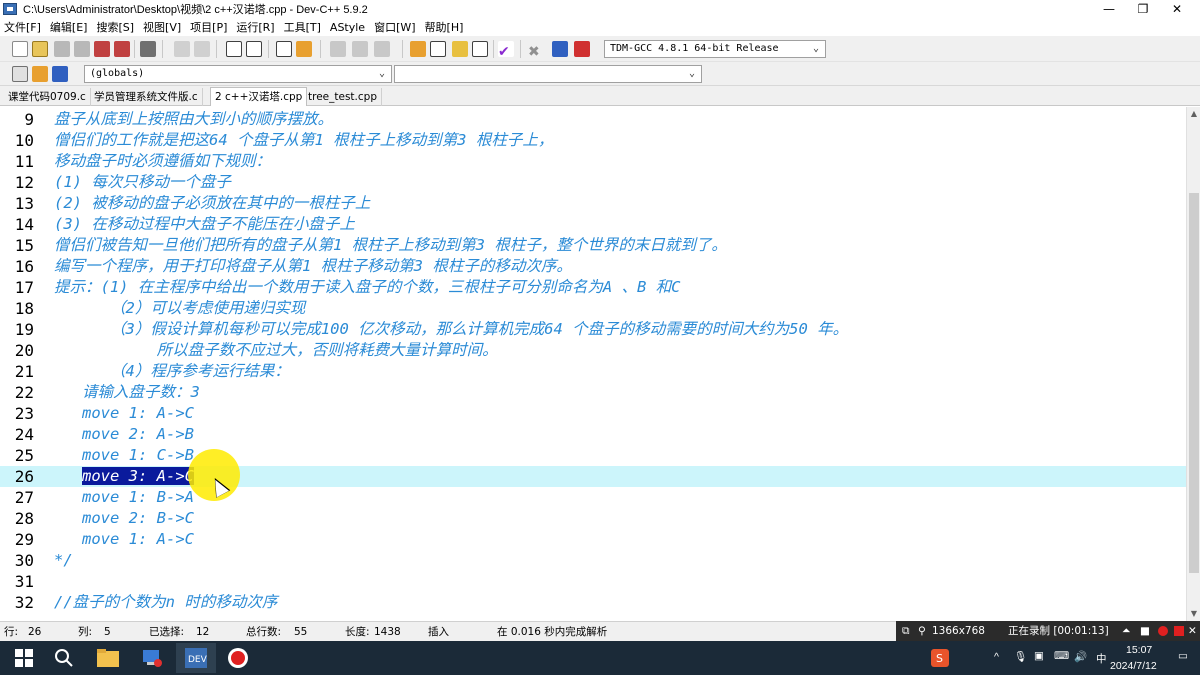 This screenshot has height=675, width=1200. Describe the element at coordinates (196, 658) in the screenshot. I see `devcpp-taskbar-icon: DEV` at that location.